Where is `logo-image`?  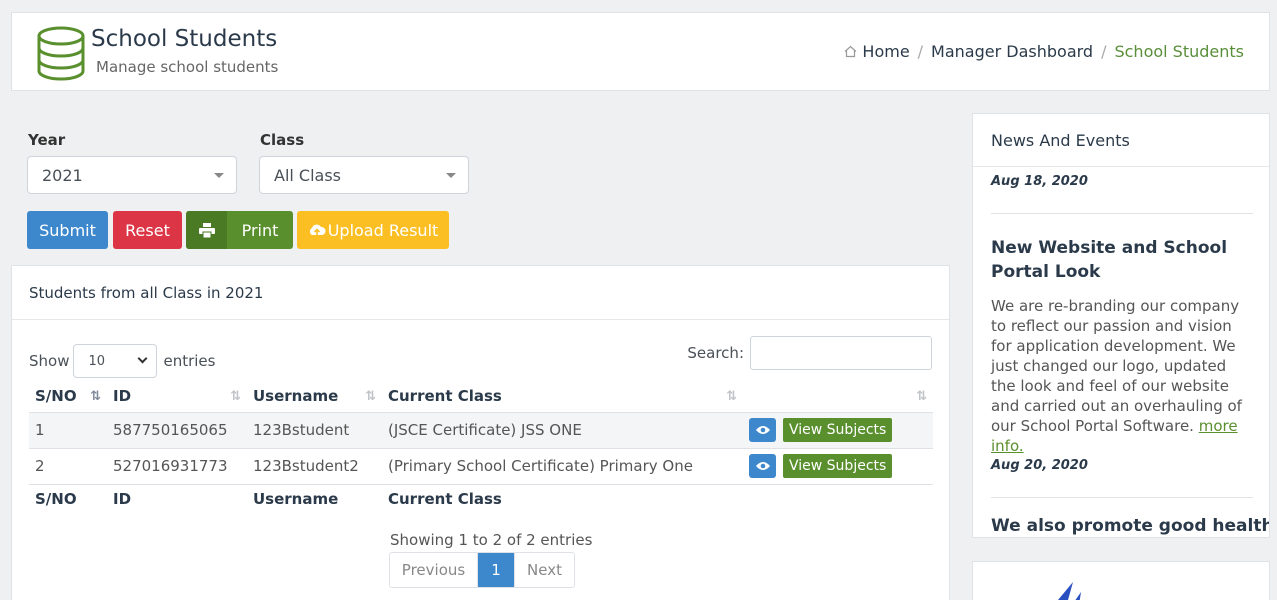
logo-image is located at coordinates (1069, 591).